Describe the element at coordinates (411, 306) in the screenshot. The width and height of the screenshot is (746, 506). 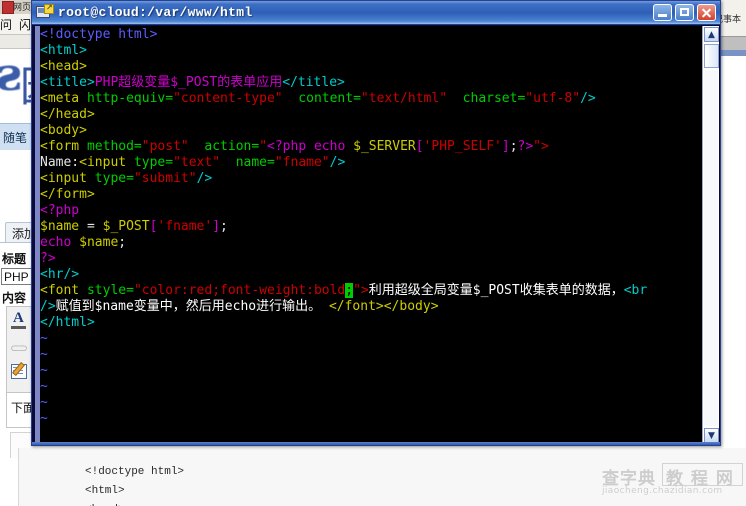
I see `code-token: </body>` at that location.